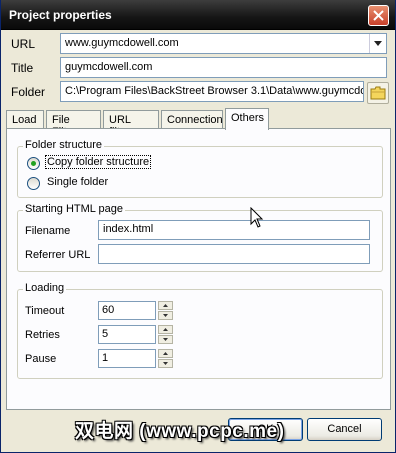 The width and height of the screenshot is (396, 453). Describe the element at coordinates (127, 334) in the screenshot. I see `retries-field: 5` at that location.